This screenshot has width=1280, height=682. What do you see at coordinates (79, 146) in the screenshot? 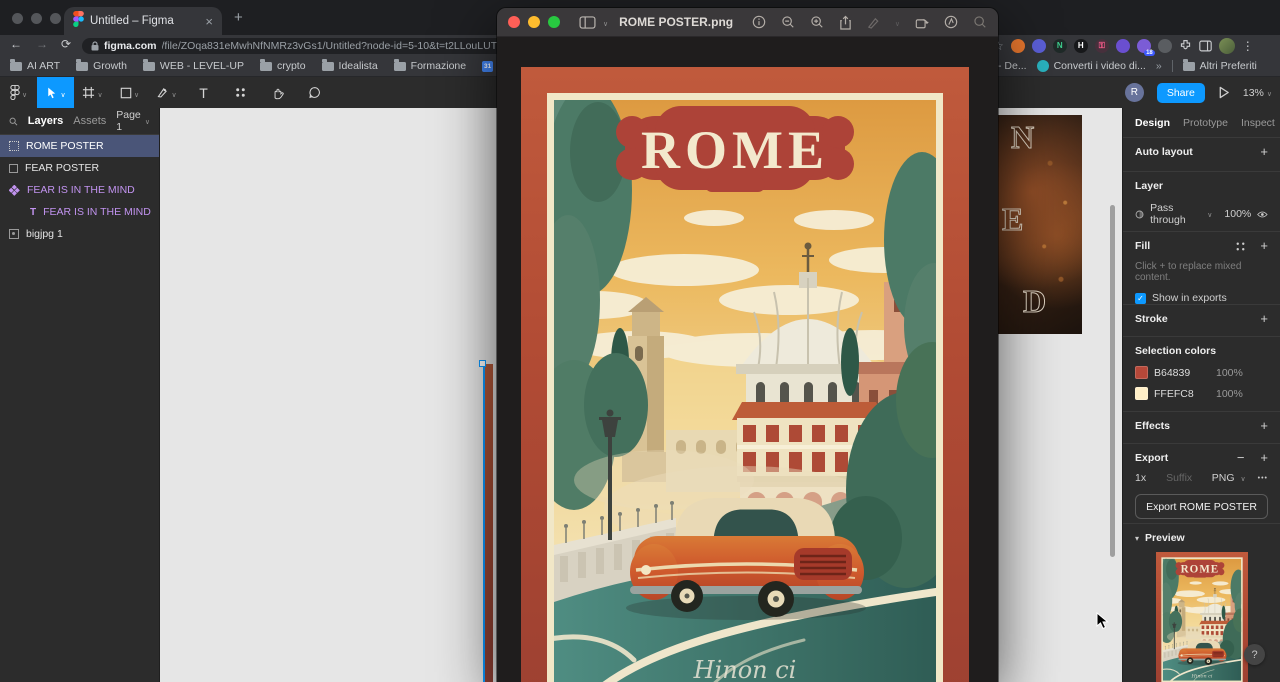
I see `layer-row-rome-poster: ROME POSTER` at bounding box center [79, 146].